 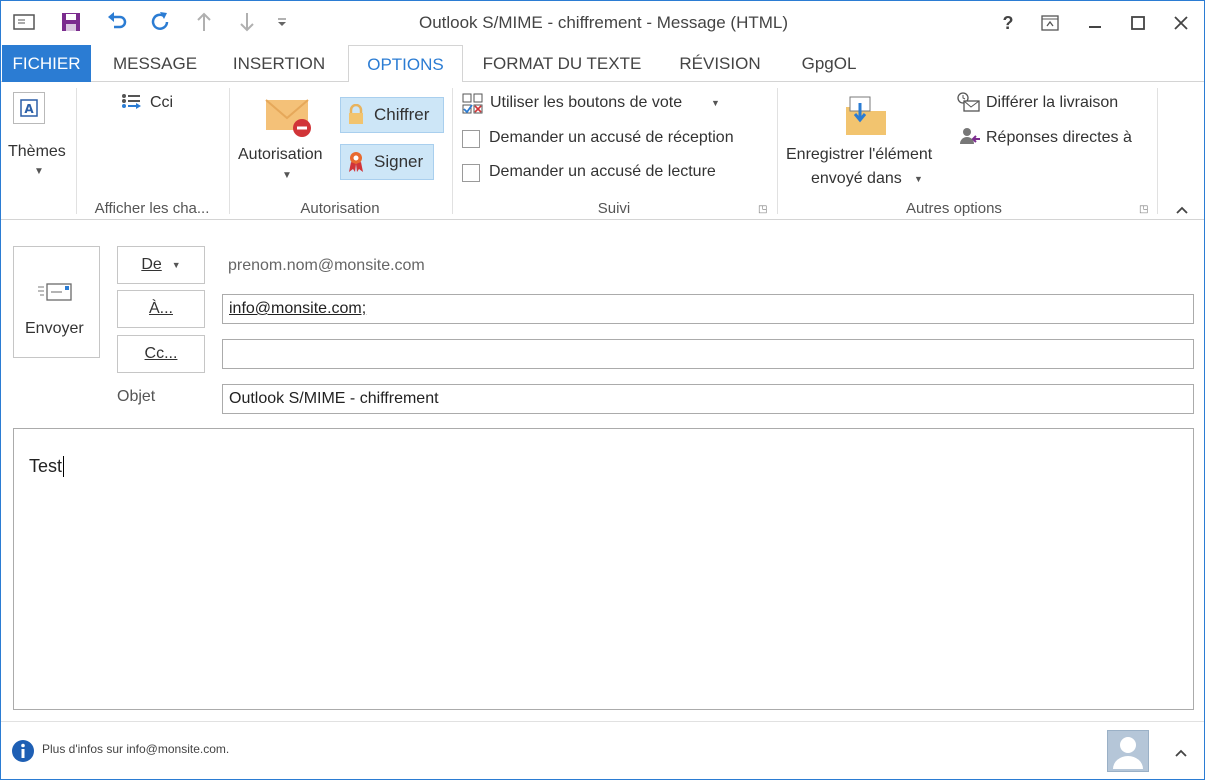 What do you see at coordinates (287, 175) in the screenshot?
I see `permission-dropdown-icon: ▼` at bounding box center [287, 175].